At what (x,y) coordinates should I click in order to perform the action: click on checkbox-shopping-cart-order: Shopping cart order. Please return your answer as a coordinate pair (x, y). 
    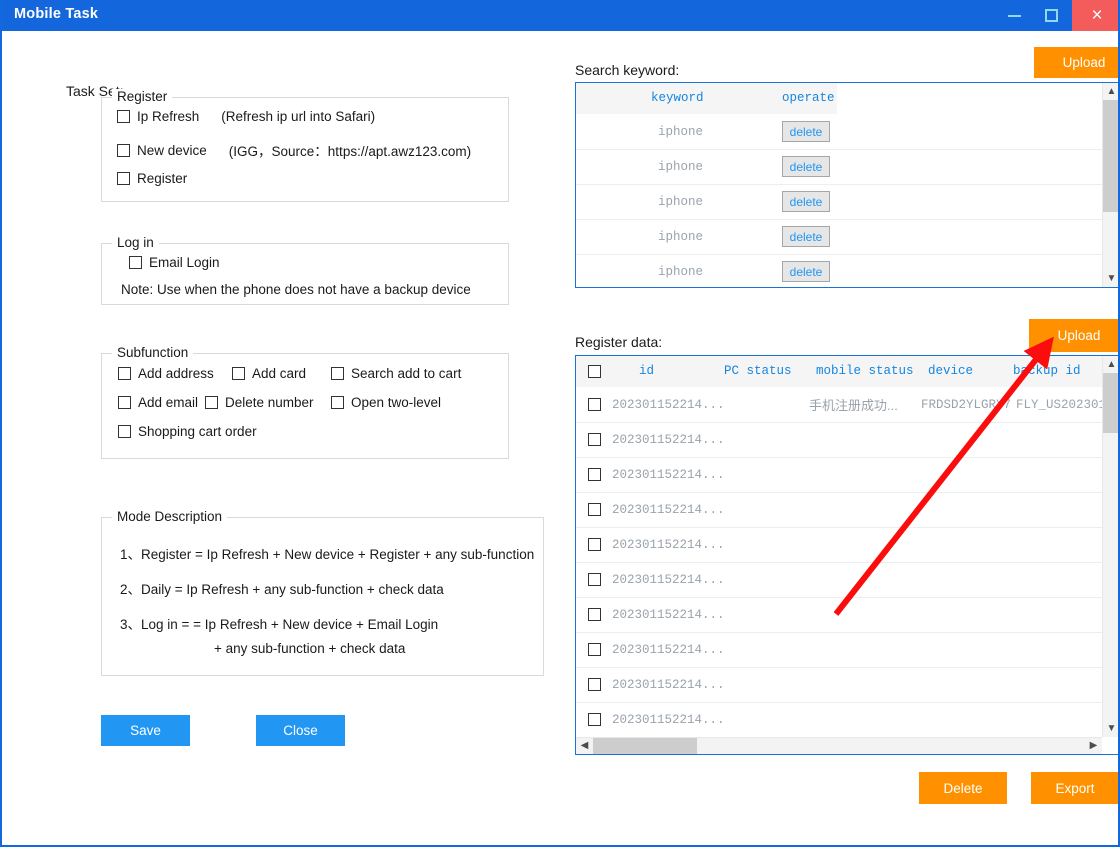
    Looking at the image, I should click on (187, 431).